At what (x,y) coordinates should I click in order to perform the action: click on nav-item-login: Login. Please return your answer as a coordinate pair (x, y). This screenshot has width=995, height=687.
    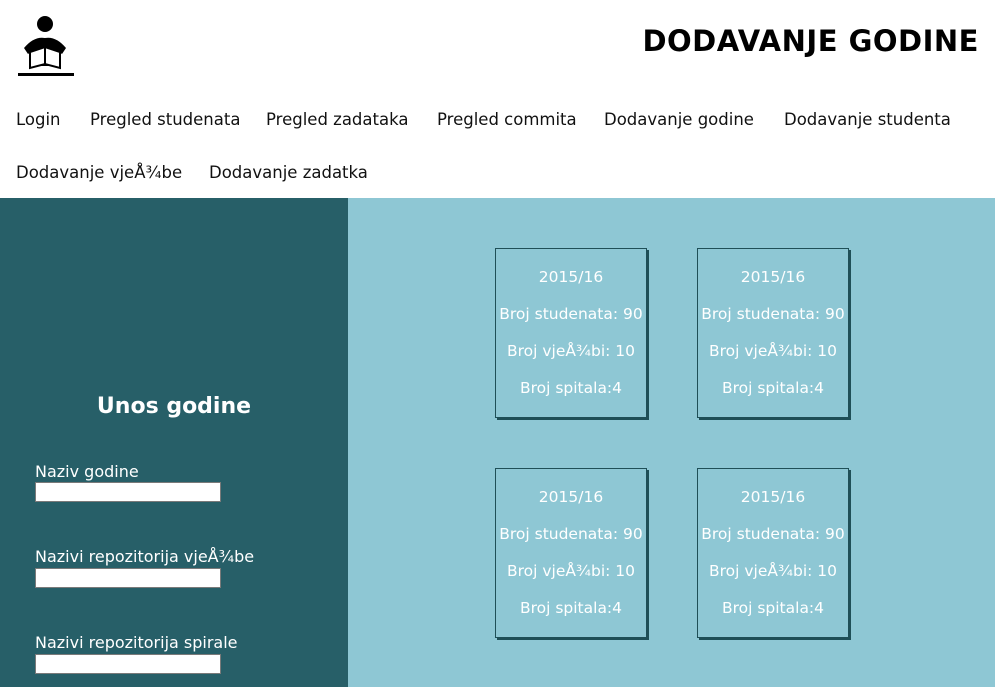
    Looking at the image, I should click on (38, 119).